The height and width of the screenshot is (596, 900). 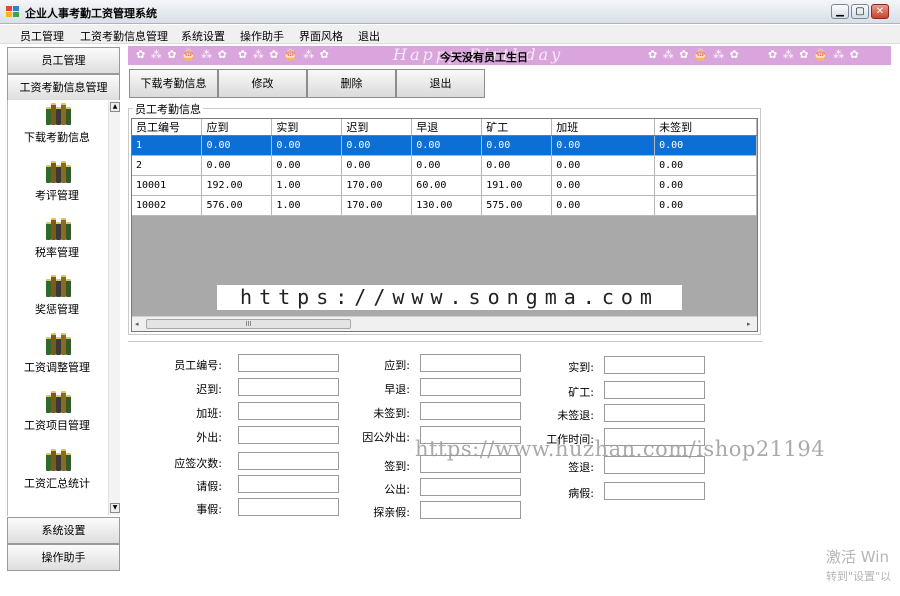 What do you see at coordinates (397, 389) in the screenshot?
I see `field-label: 早退:` at bounding box center [397, 389].